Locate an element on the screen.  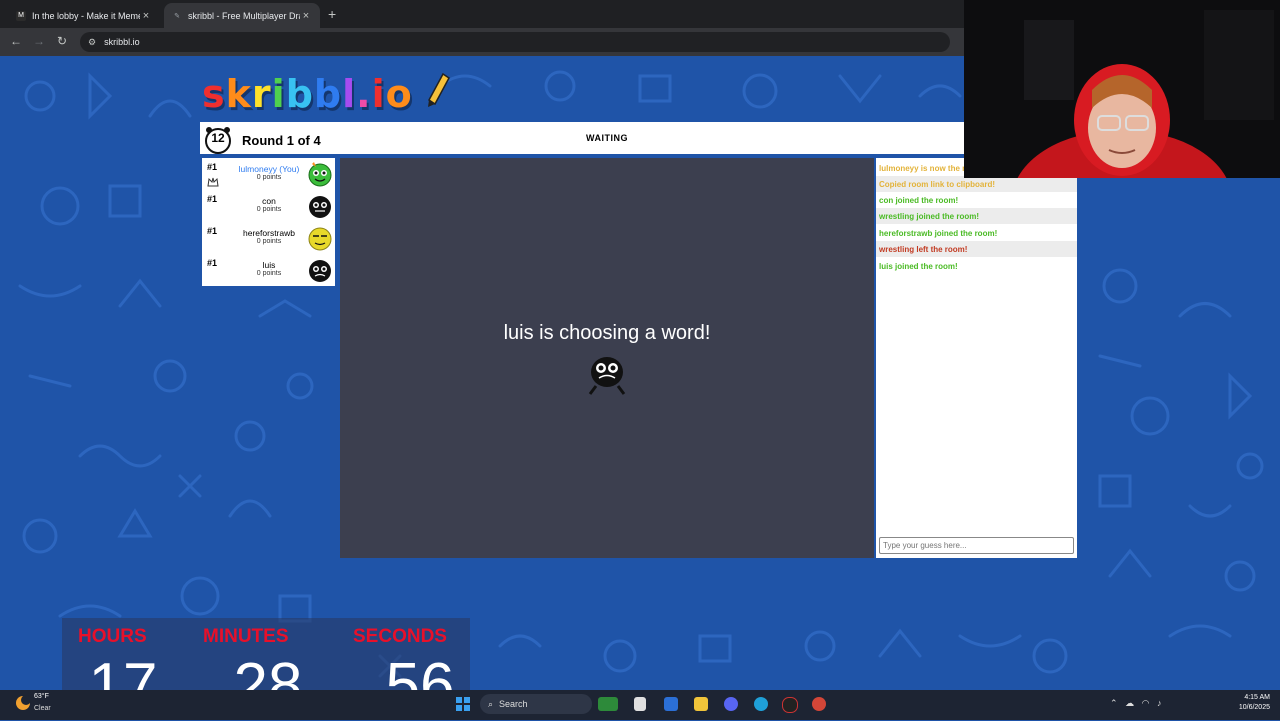
player-row: #1 luis 0 points is located at coordinates (268, 270).